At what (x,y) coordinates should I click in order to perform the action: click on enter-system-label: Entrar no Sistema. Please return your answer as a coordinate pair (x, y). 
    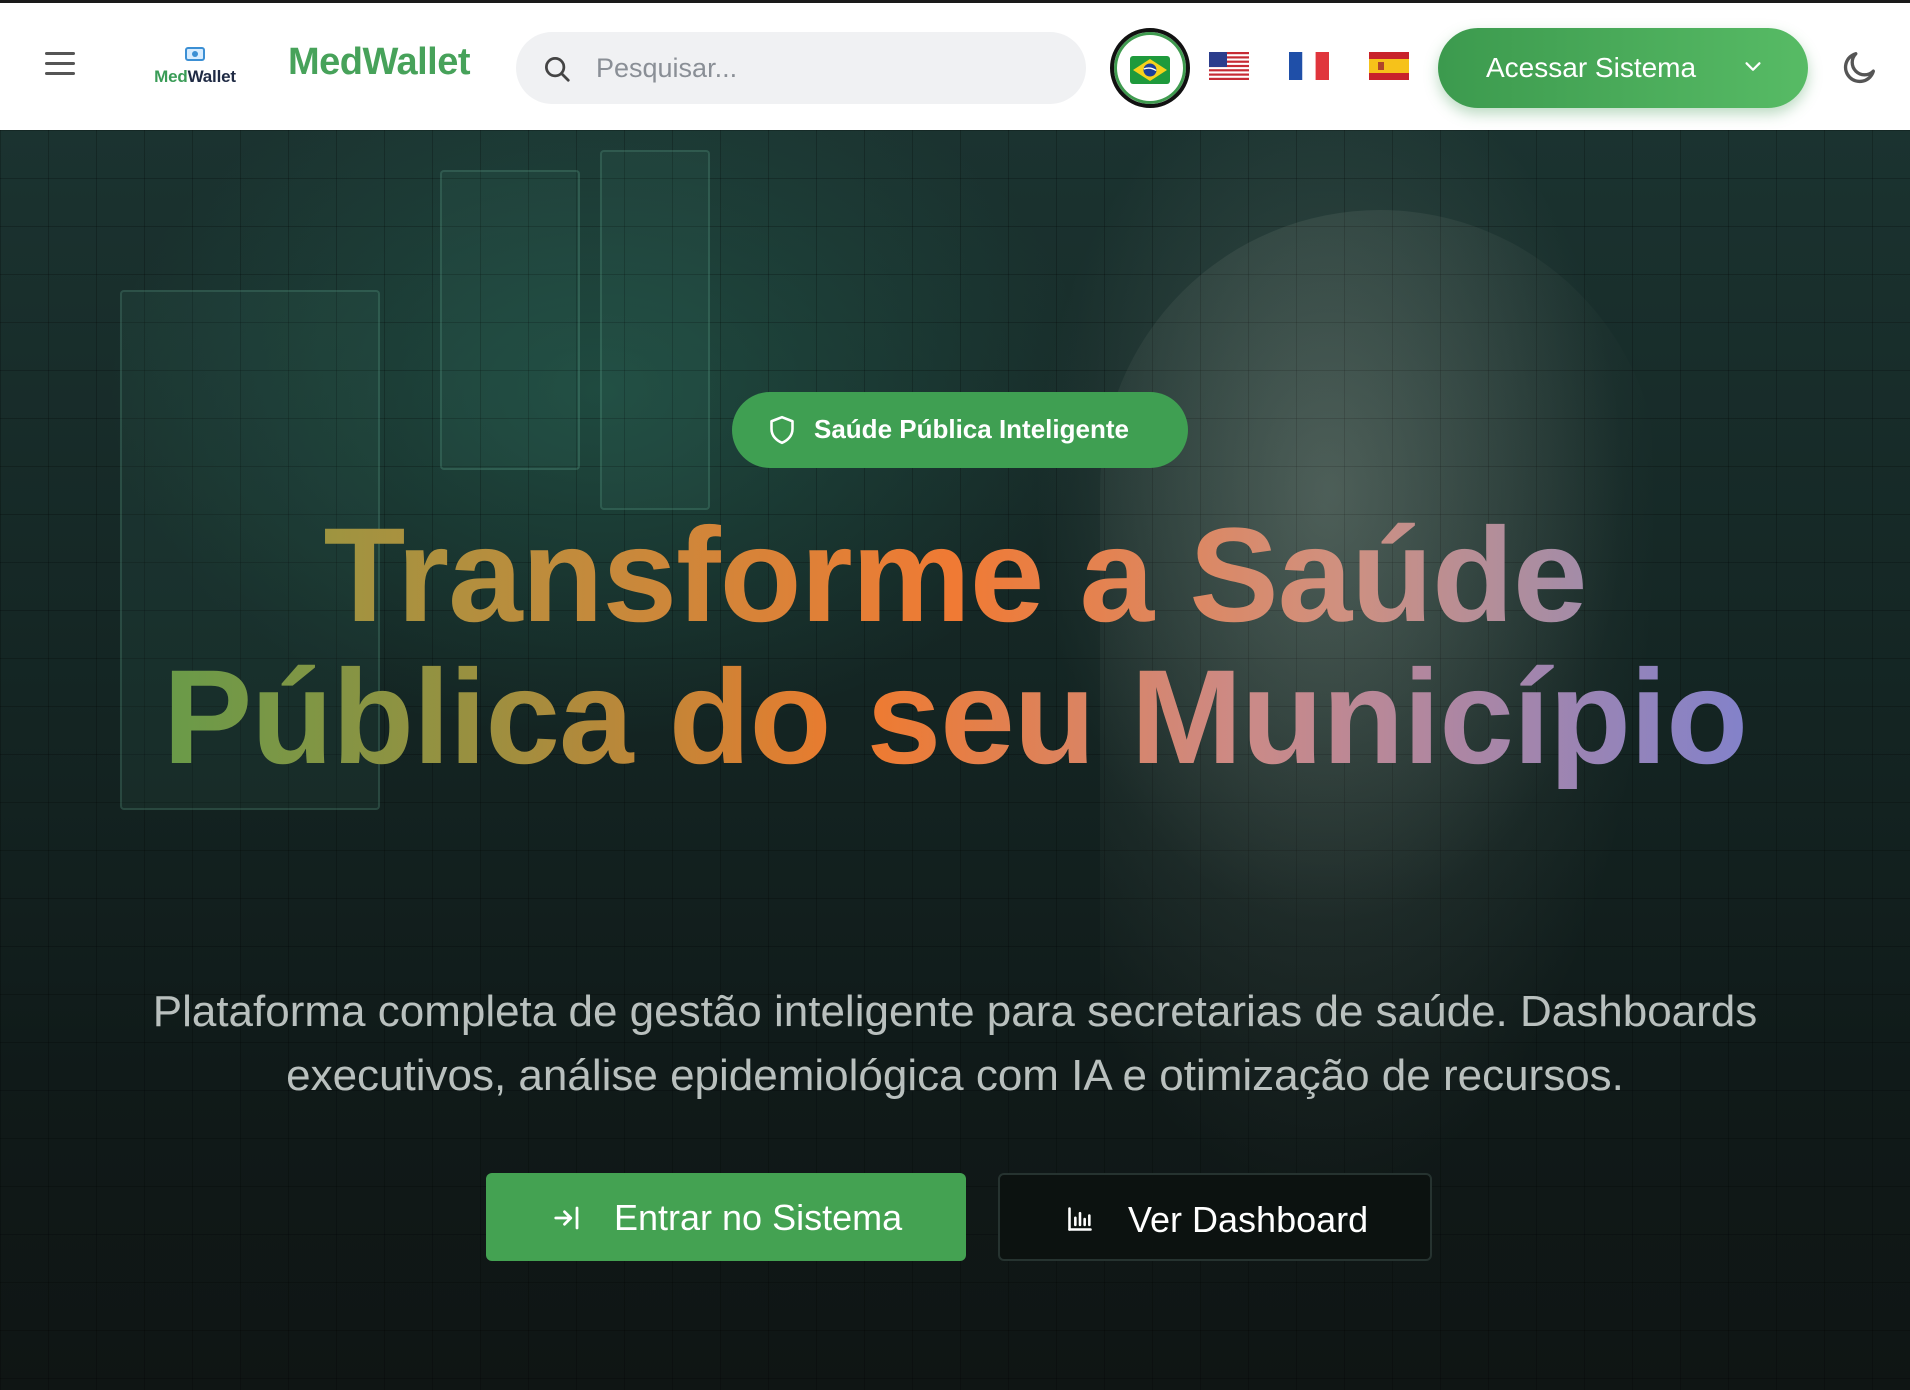
    Looking at the image, I should click on (758, 1217).